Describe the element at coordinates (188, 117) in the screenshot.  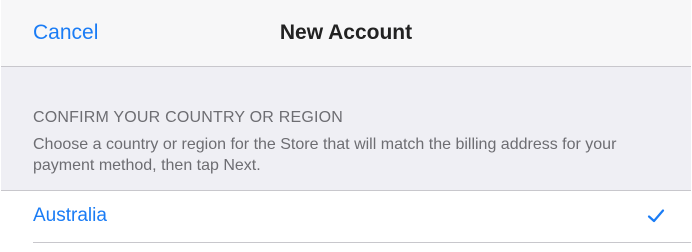
I see `section-header: CONFIRM YOUR COUNTRY OR REGION` at that location.